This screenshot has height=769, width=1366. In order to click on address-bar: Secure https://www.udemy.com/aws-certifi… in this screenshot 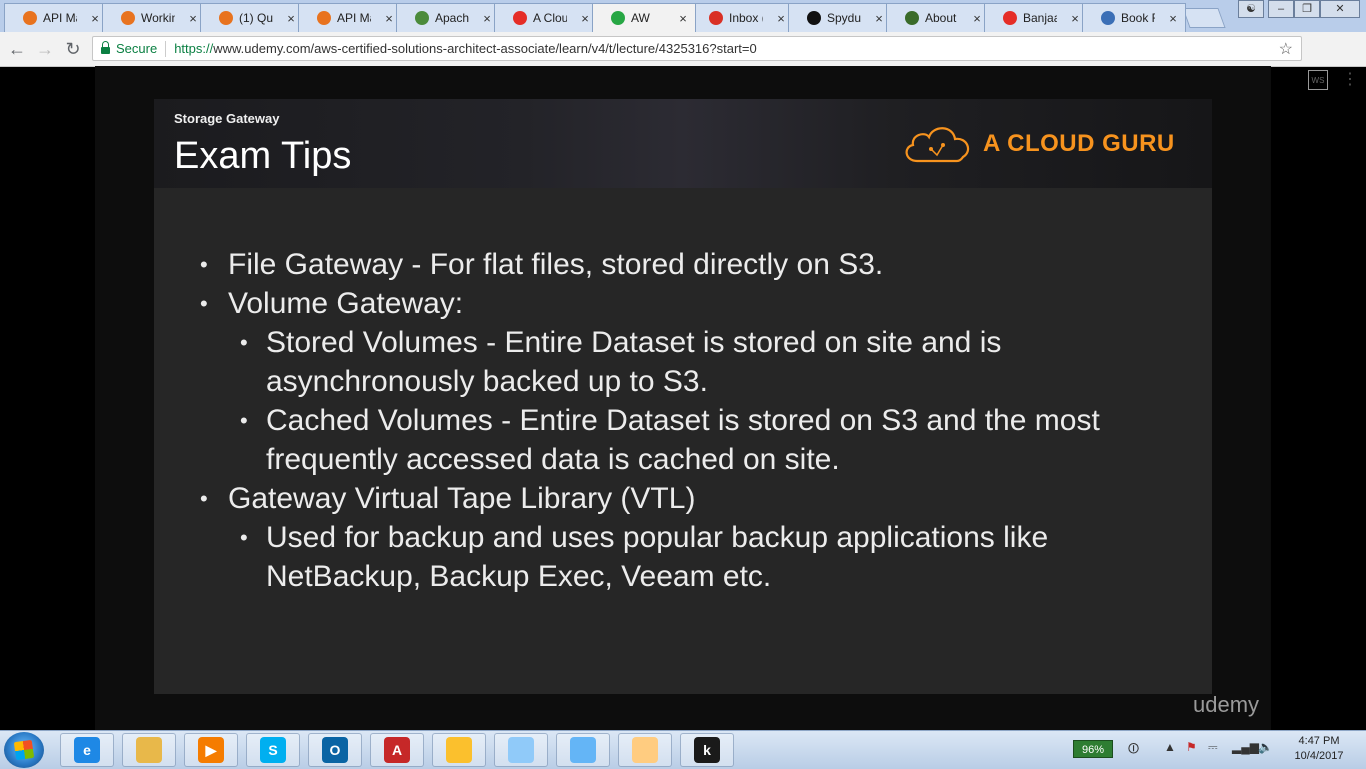, I will do `click(697, 48)`.